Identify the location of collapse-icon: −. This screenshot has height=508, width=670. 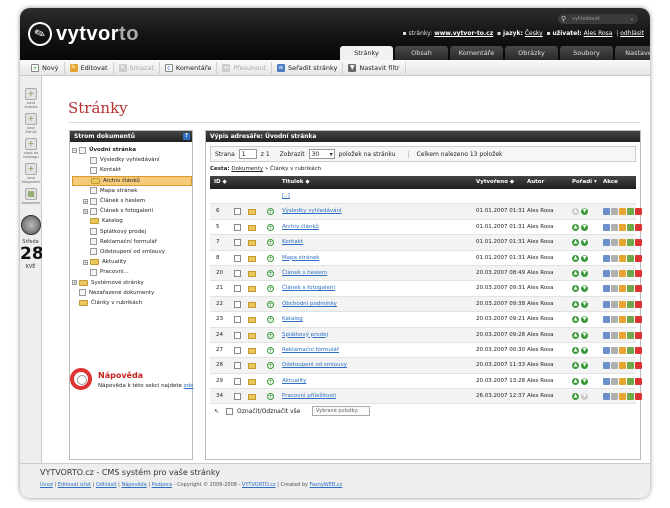
(74, 150).